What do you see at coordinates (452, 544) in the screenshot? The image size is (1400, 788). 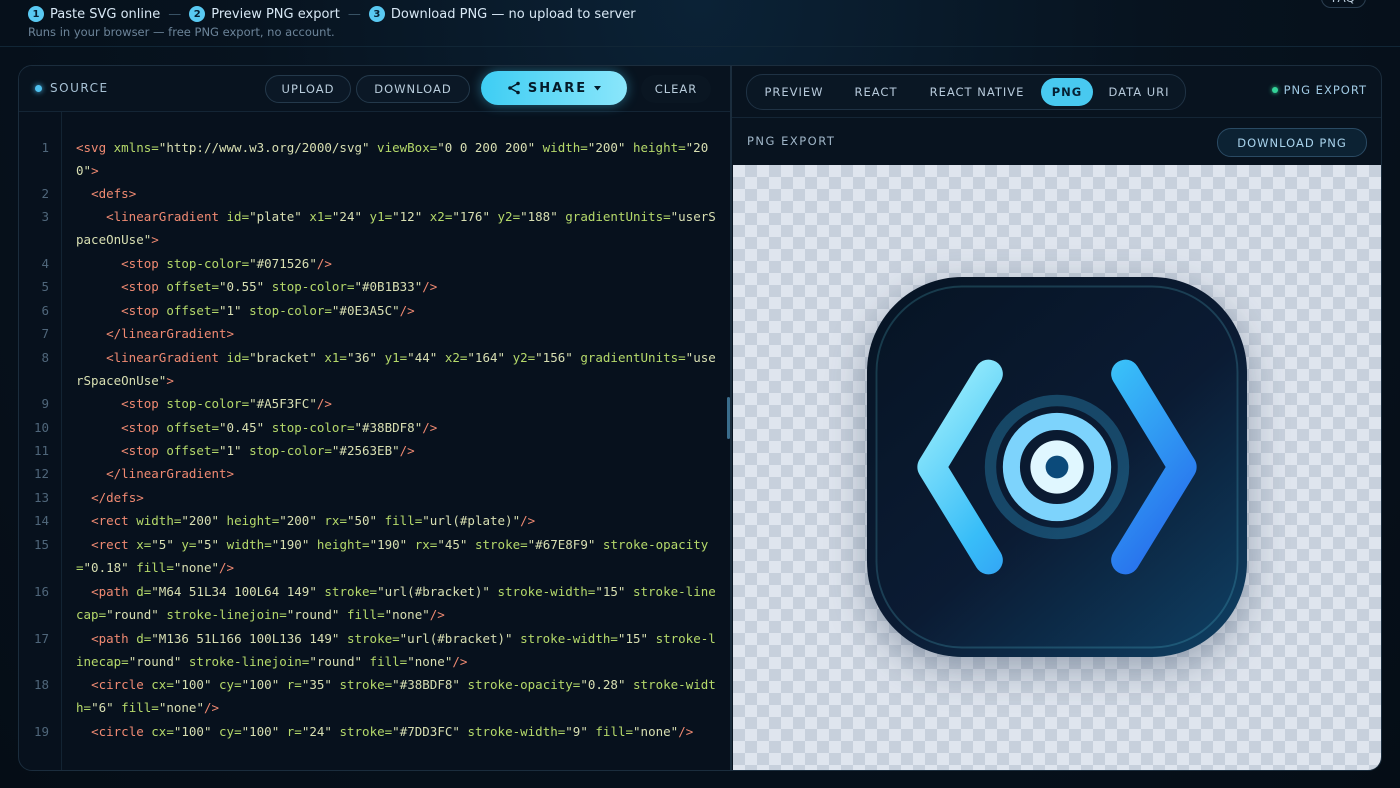 I see `code-token: "45"` at bounding box center [452, 544].